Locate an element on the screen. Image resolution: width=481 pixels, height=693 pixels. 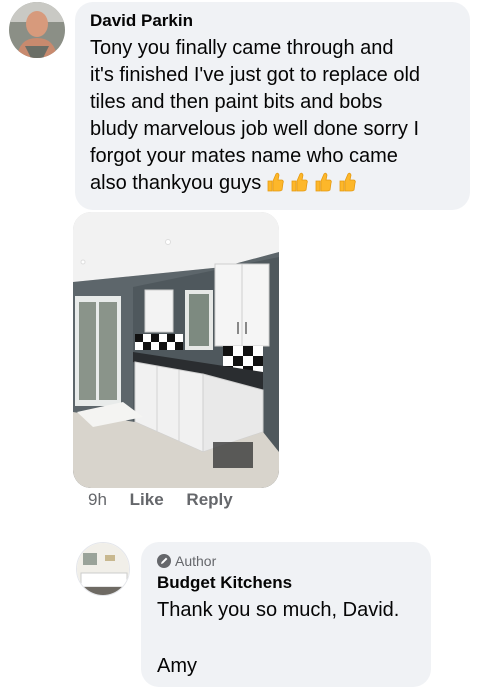
commenter-avatar is located at coordinates (37, 30).